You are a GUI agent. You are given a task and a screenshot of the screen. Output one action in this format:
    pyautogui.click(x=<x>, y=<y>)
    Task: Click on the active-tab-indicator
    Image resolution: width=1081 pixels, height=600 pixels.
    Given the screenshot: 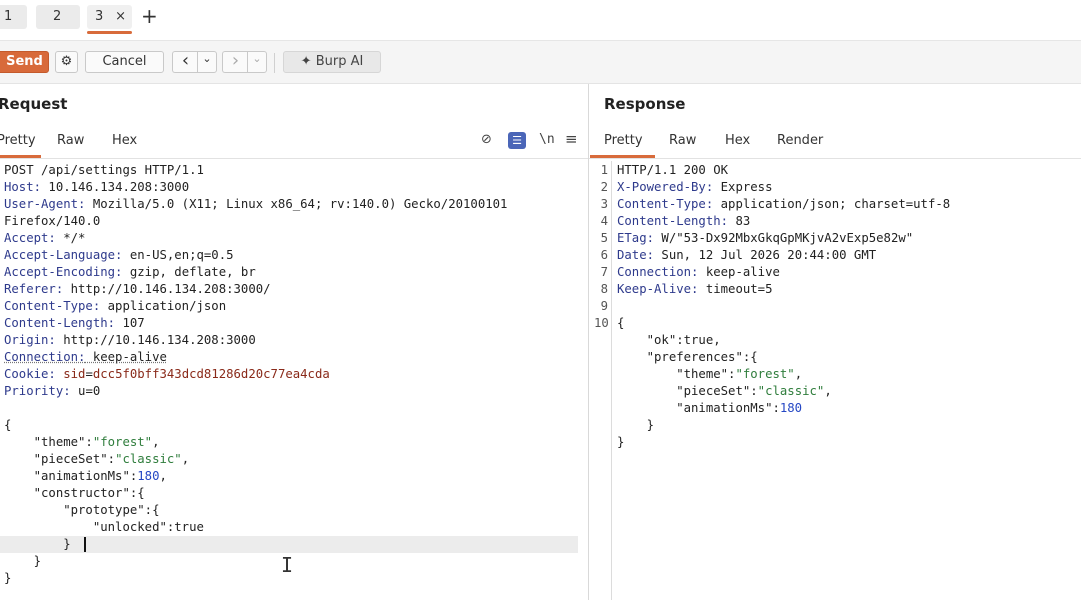 What is the action you would take?
    pyautogui.click(x=109, y=32)
    